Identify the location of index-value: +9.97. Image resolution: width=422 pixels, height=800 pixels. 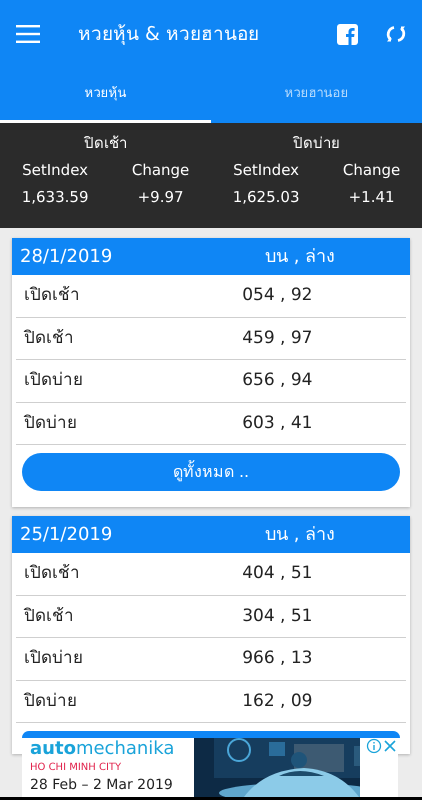
(161, 197).